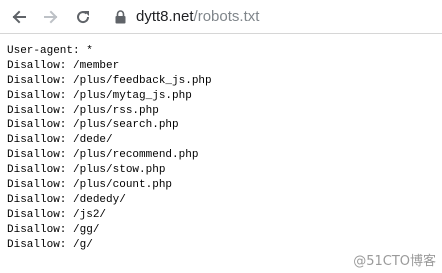  Describe the element at coordinates (93, 125) in the screenshot. I see `text-line: Disallow: /plus/search.php` at that location.